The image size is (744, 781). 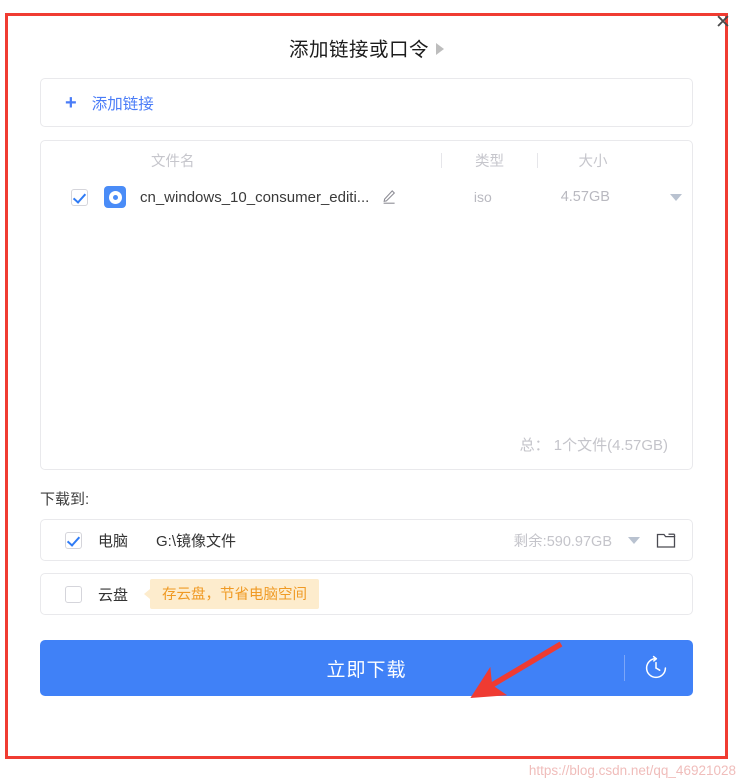 I want to click on folder-browse-icon, so click(x=666, y=540).